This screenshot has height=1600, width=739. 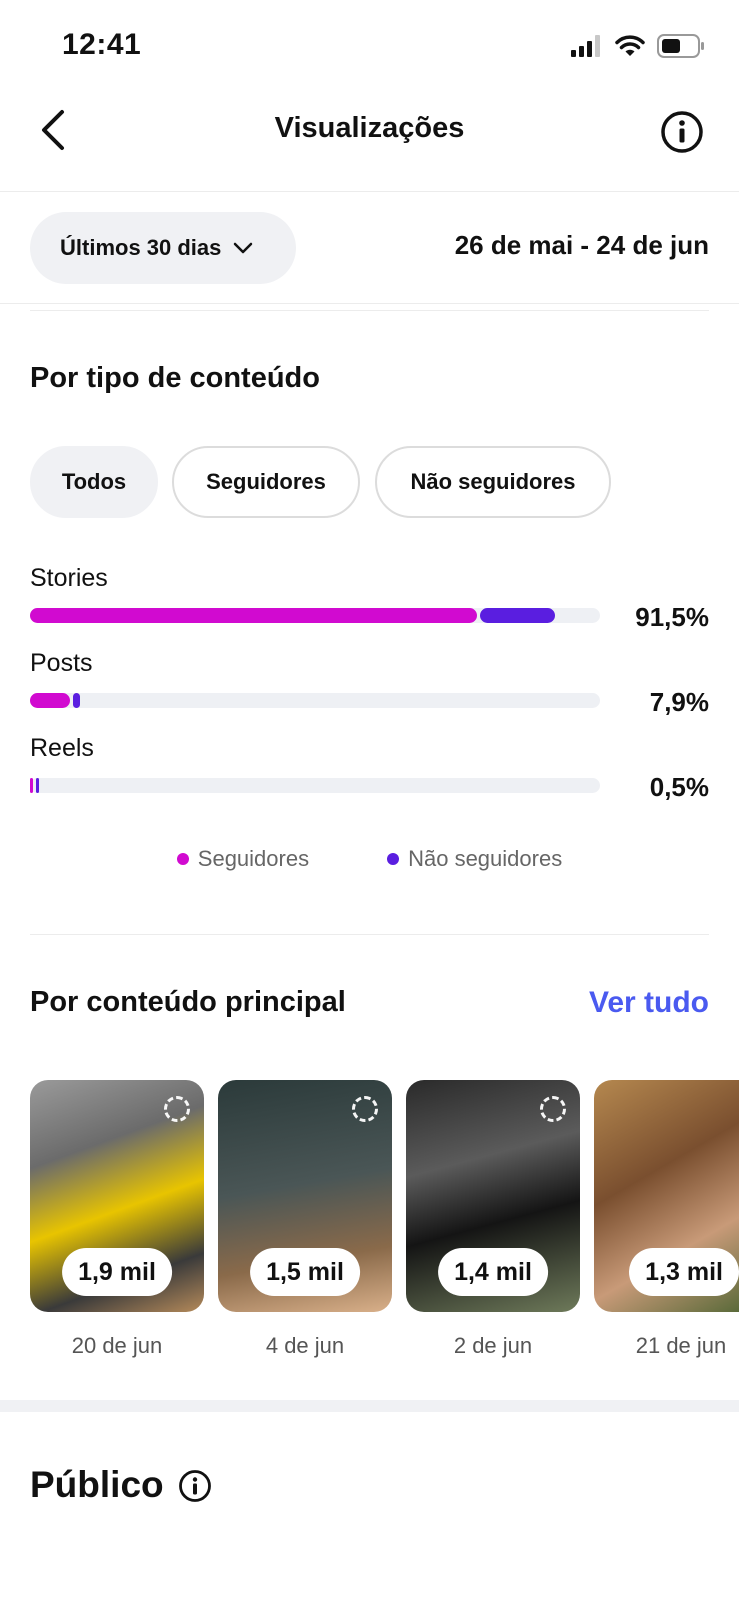 What do you see at coordinates (679, 787) in the screenshot?
I see `percent-reels: 0,5%` at bounding box center [679, 787].